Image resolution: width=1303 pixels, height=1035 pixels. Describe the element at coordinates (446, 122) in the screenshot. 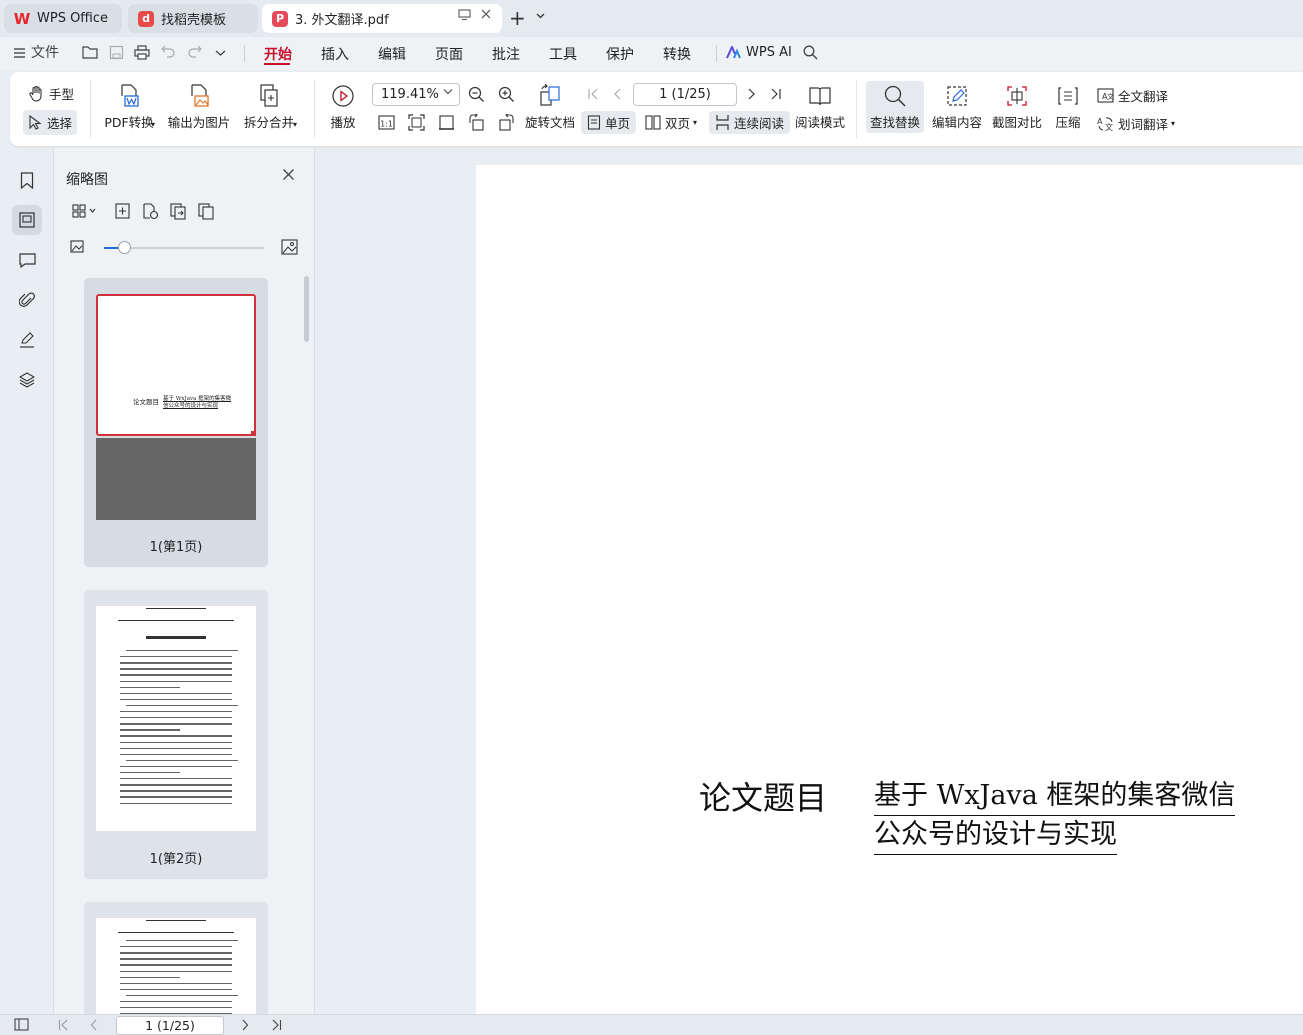

I see `fit-width-icon` at that location.